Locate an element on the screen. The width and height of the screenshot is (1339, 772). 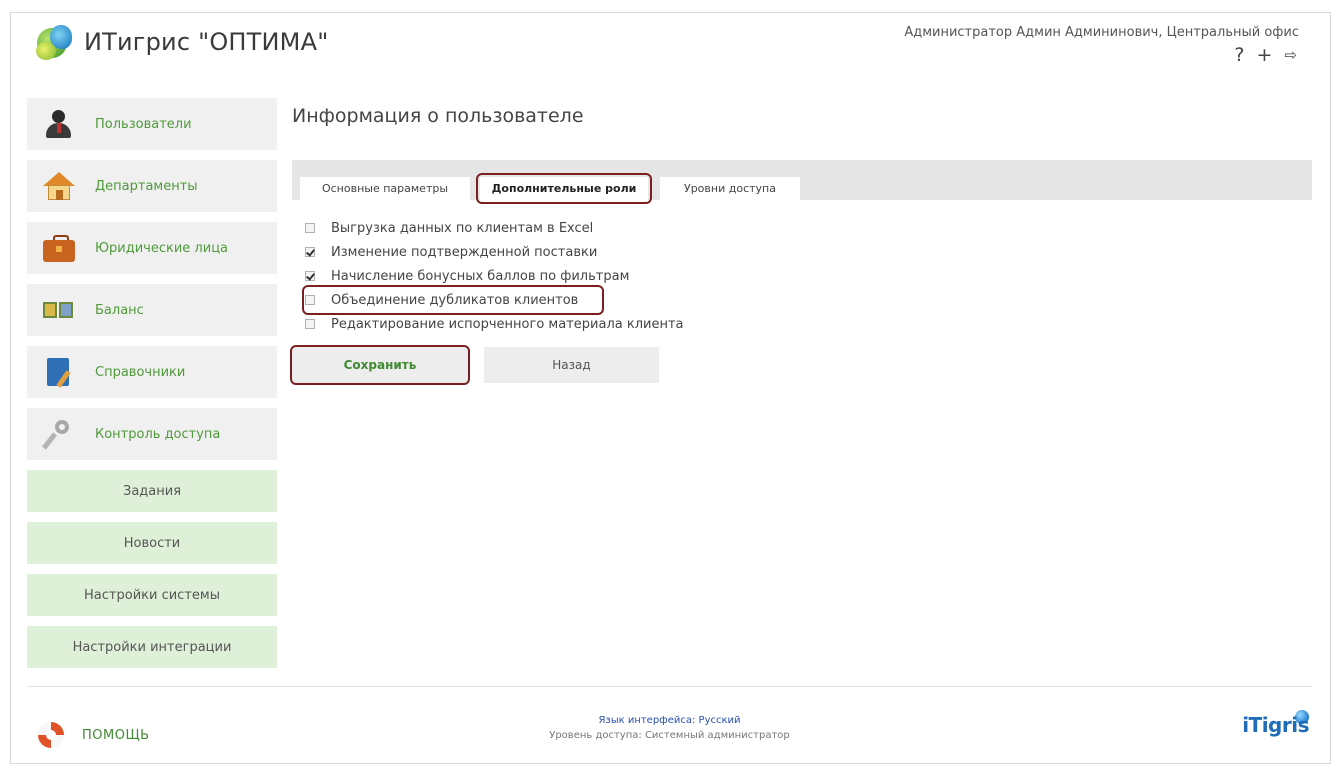
sidebar-item-label: Департаменты is located at coordinates (146, 186).